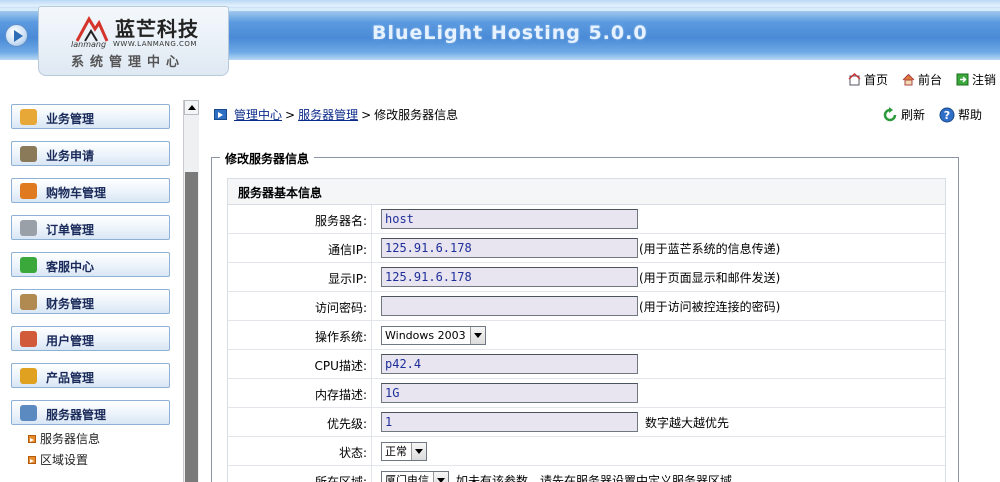 This screenshot has width=1000, height=482. I want to click on os-select-value: Windows 2003, so click(425, 335).